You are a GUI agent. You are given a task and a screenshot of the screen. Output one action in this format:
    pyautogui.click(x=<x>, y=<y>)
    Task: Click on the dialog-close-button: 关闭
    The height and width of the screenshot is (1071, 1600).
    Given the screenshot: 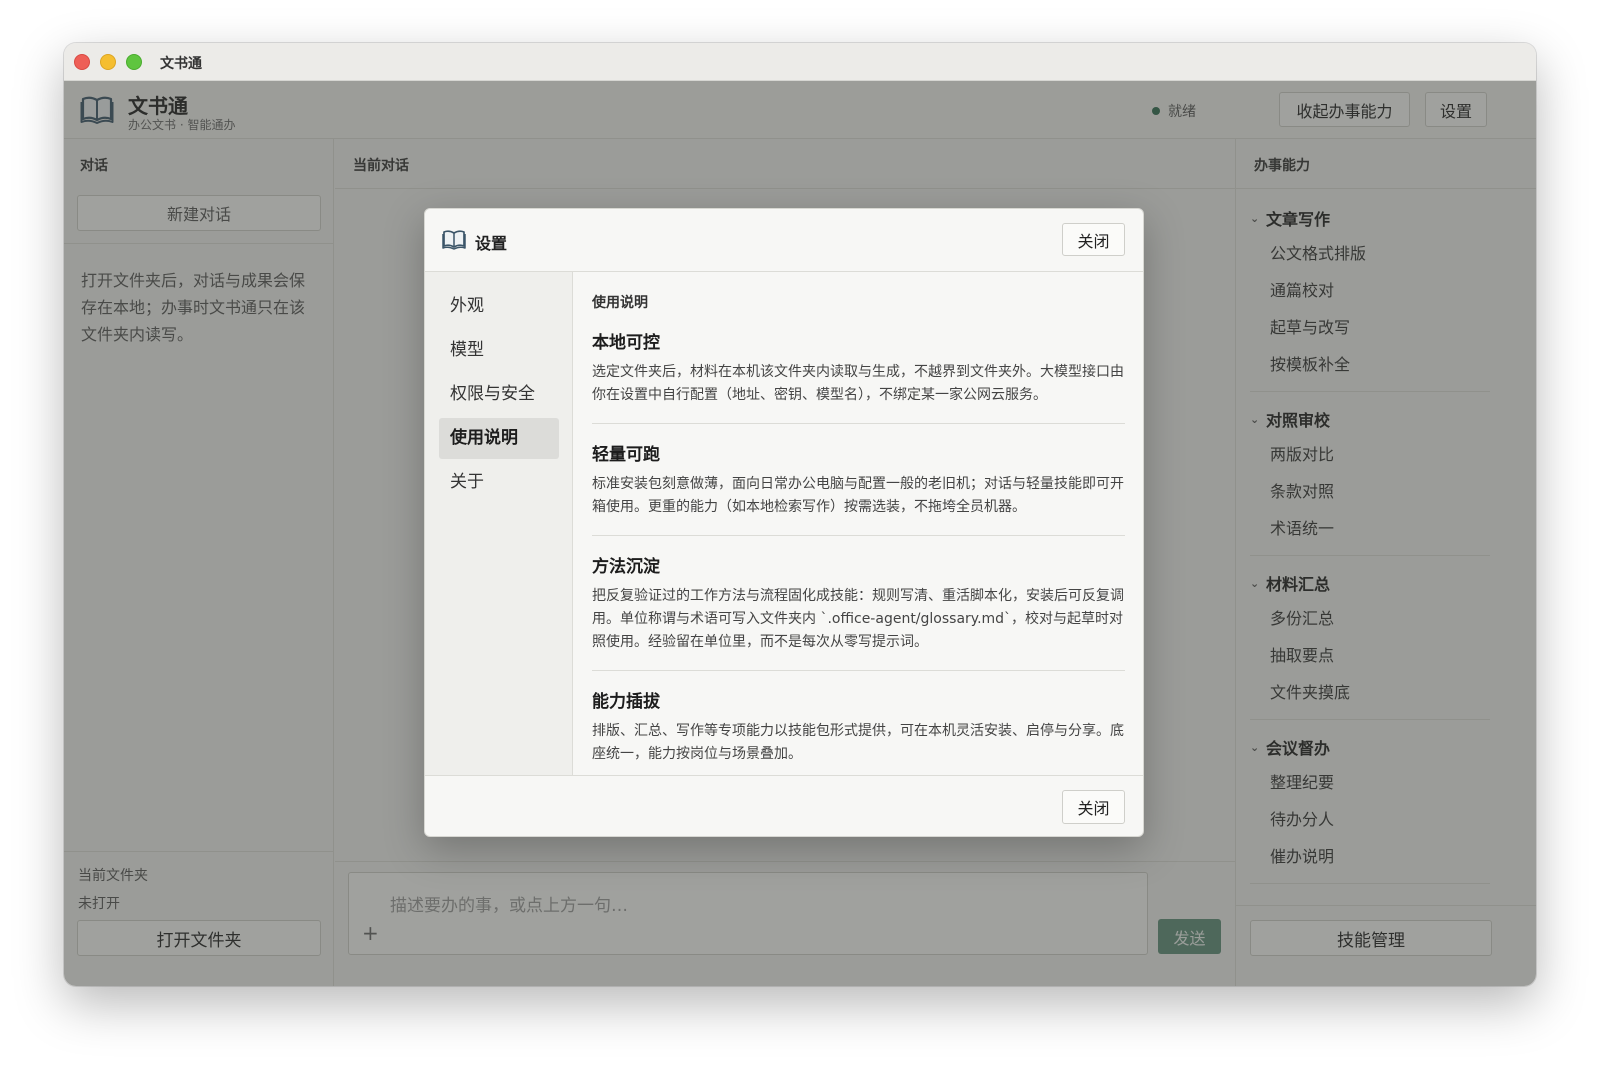 What is the action you would take?
    pyautogui.click(x=1093, y=239)
    